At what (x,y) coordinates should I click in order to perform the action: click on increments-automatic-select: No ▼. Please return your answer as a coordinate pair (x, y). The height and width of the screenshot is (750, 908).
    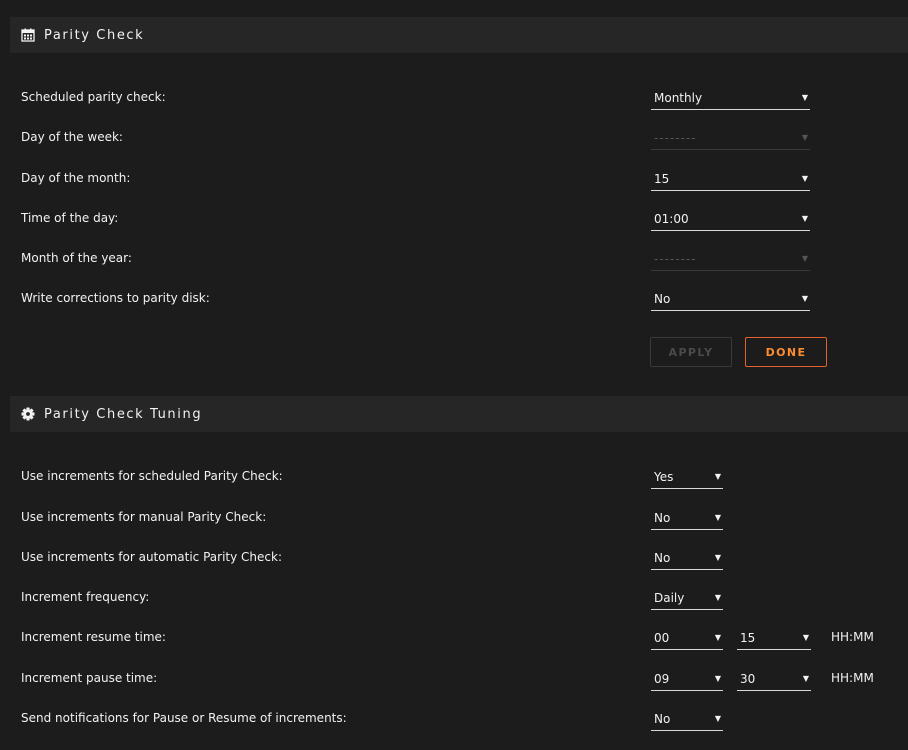
    Looking at the image, I should click on (687, 558).